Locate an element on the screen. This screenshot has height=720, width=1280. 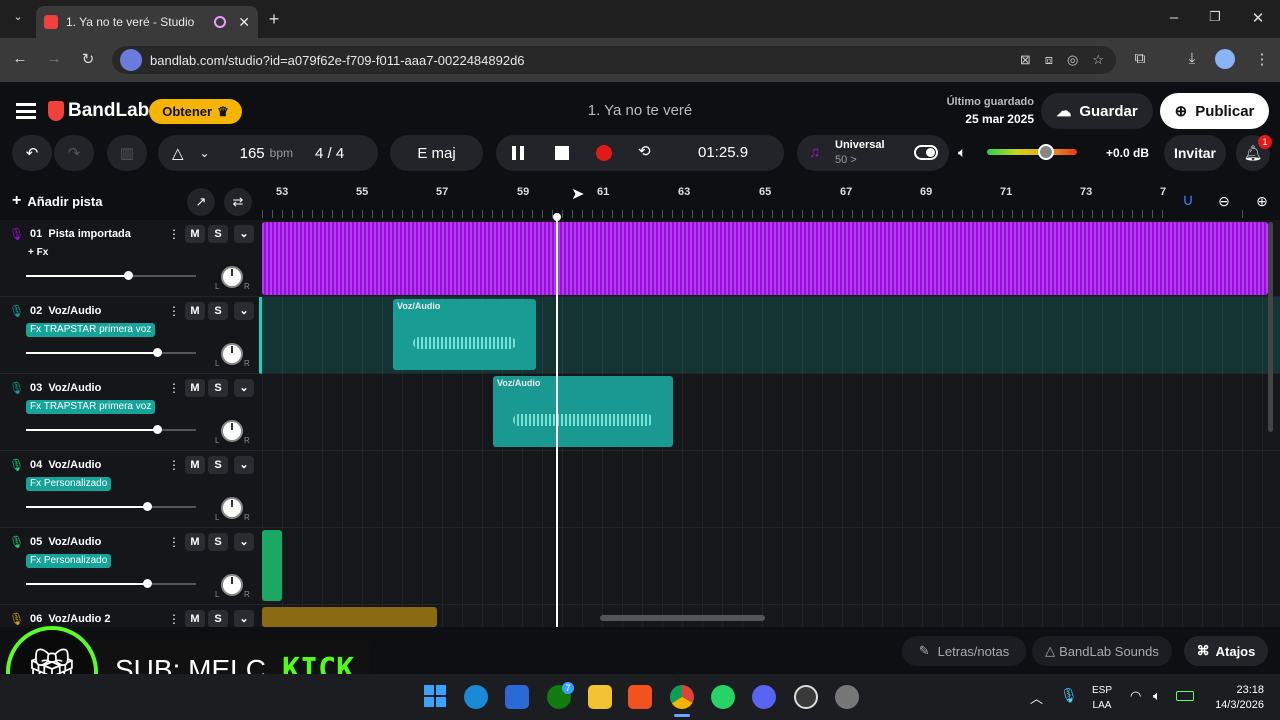
project-title: 1. Ya no te veré is located at coordinates (640, 110).